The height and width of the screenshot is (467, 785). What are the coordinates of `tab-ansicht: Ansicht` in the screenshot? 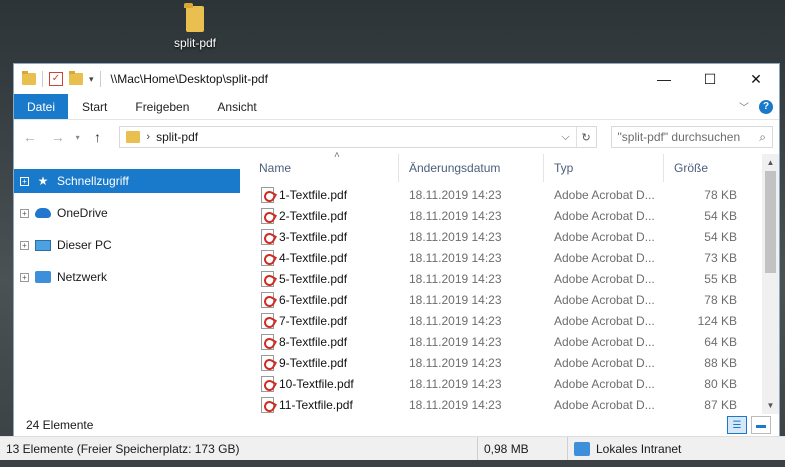 It's located at (236, 106).